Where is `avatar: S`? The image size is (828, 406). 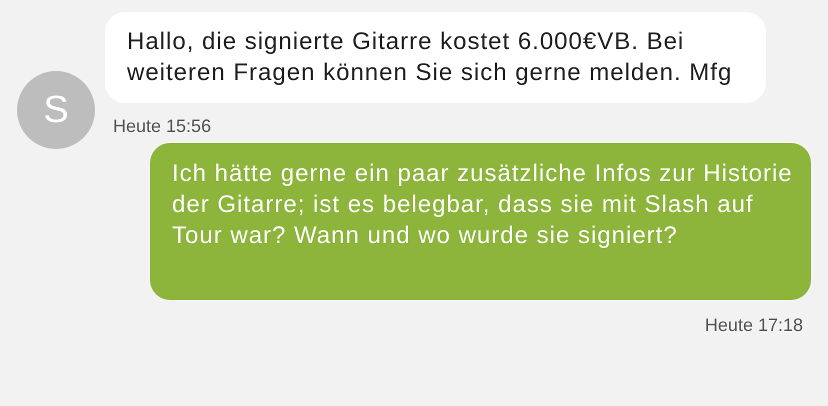
avatar: S is located at coordinates (56, 110).